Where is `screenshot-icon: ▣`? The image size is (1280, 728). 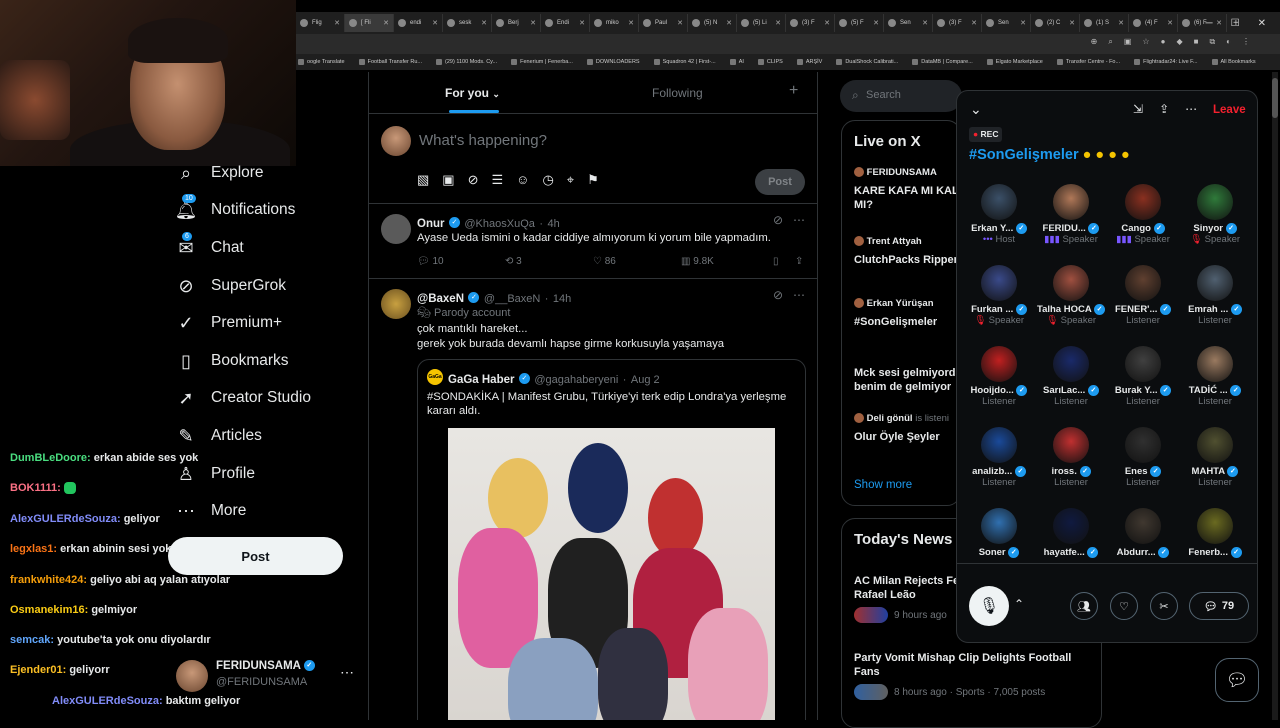 screenshot-icon: ▣ is located at coordinates (1128, 42).